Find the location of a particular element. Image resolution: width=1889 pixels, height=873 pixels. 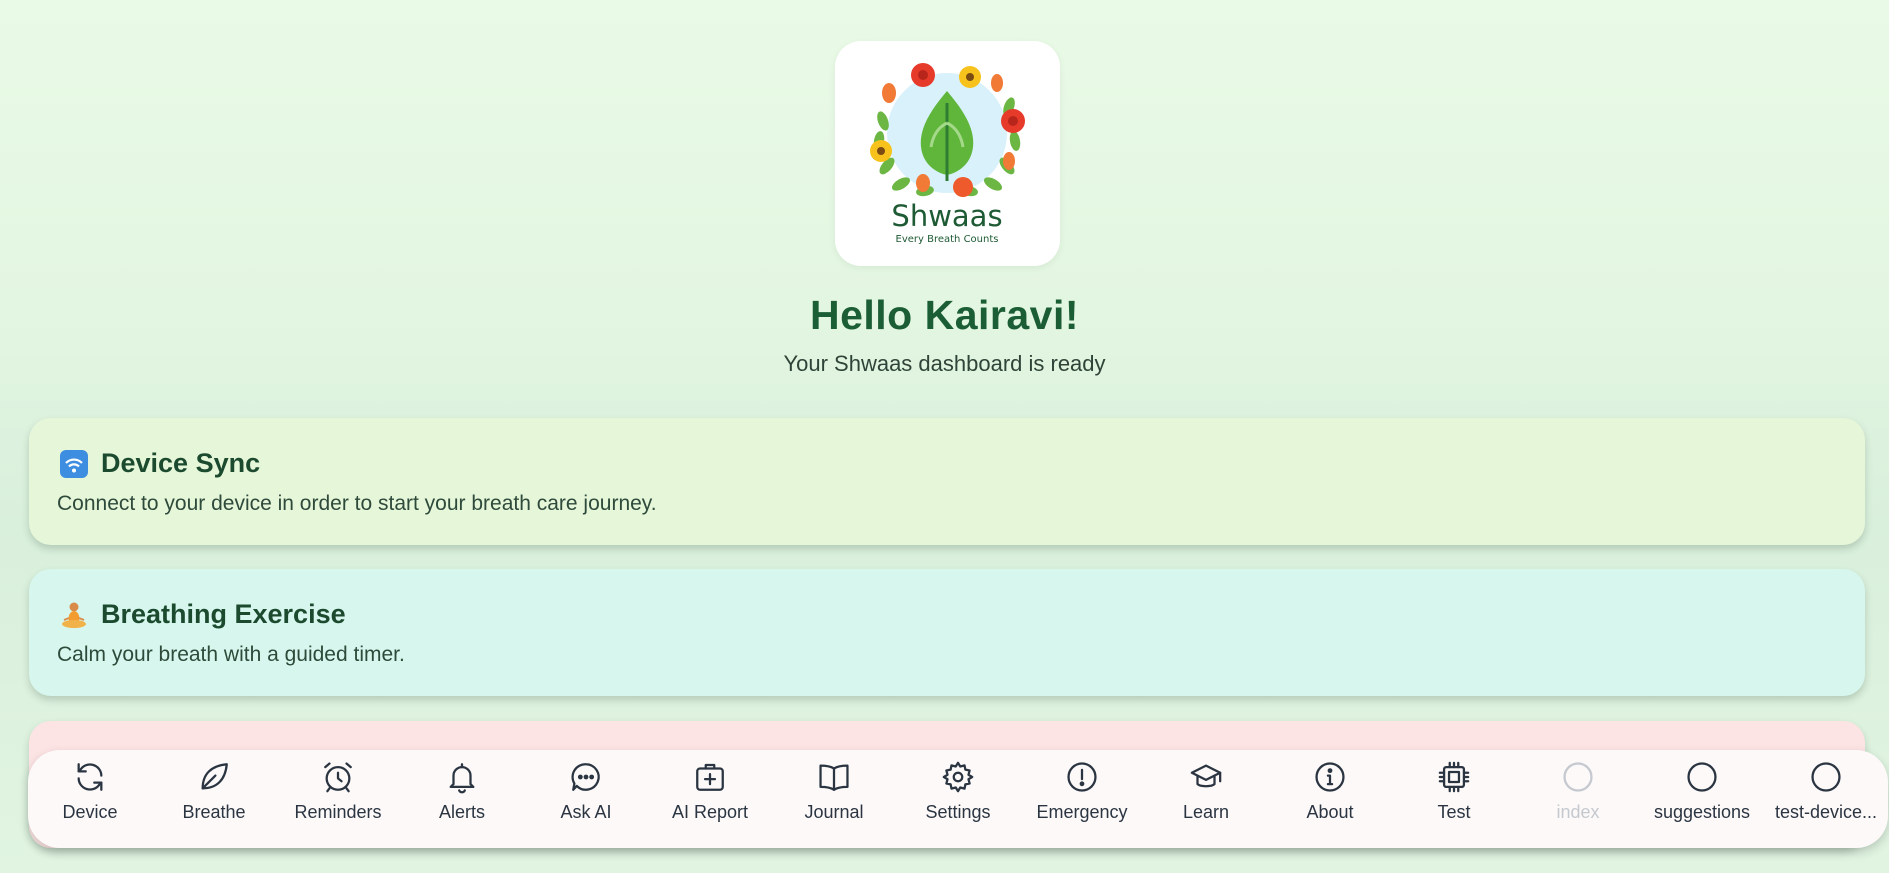

device-sync-title: Device Sync is located at coordinates (159, 463).